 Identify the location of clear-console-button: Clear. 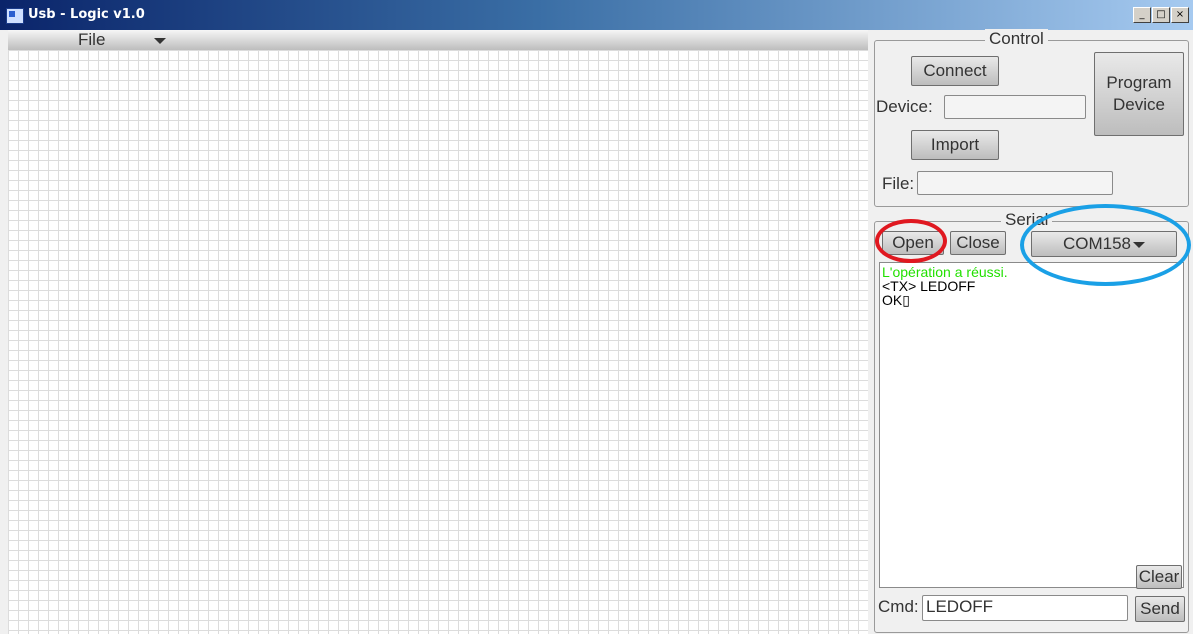
(1159, 577).